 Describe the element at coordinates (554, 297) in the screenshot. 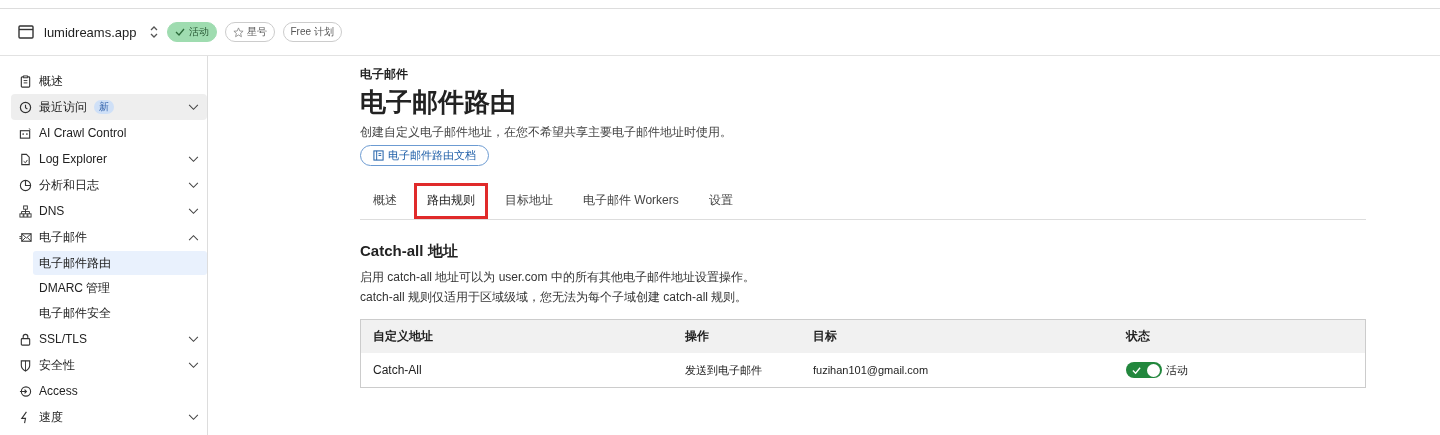

I see `section-description: catch-all 规则仅适用于区域级域，您无法为每个子域创建 catch-all 规则。` at that location.